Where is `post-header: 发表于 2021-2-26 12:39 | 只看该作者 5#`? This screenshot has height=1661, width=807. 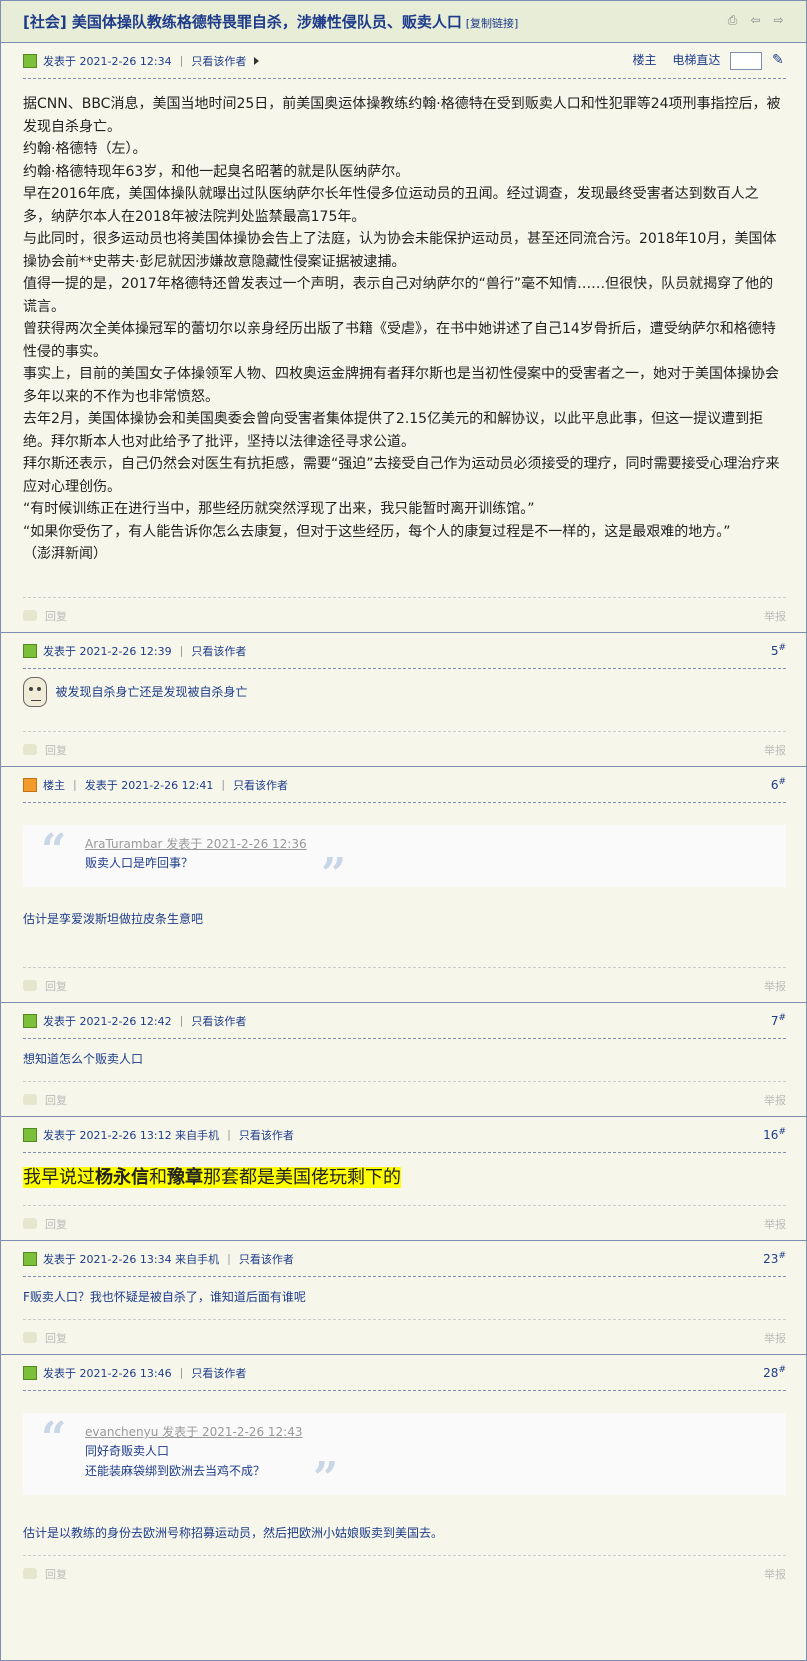 post-header: 发表于 2021-2-26 12:39 | 只看该作者 5# is located at coordinates (404, 651).